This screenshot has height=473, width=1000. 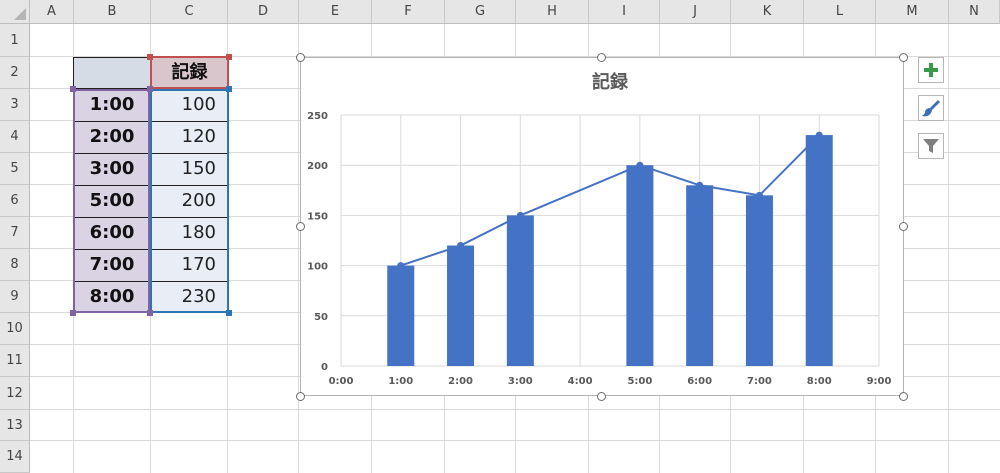 I want to click on y-tick-label: 100, so click(x=317, y=267).